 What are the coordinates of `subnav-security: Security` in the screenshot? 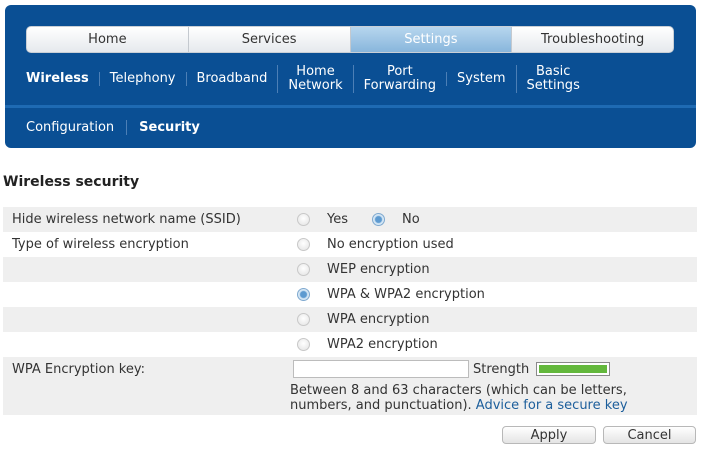 It's located at (169, 127).